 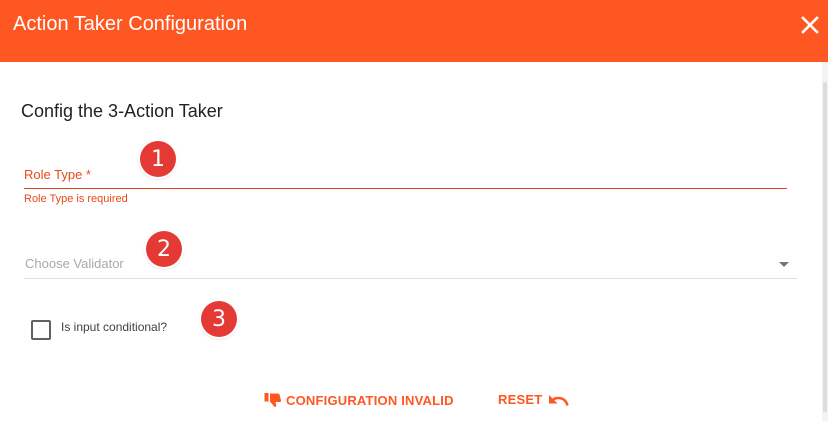 What do you see at coordinates (74, 263) in the screenshot?
I see `validator-placeholder: Choose Validator` at bounding box center [74, 263].